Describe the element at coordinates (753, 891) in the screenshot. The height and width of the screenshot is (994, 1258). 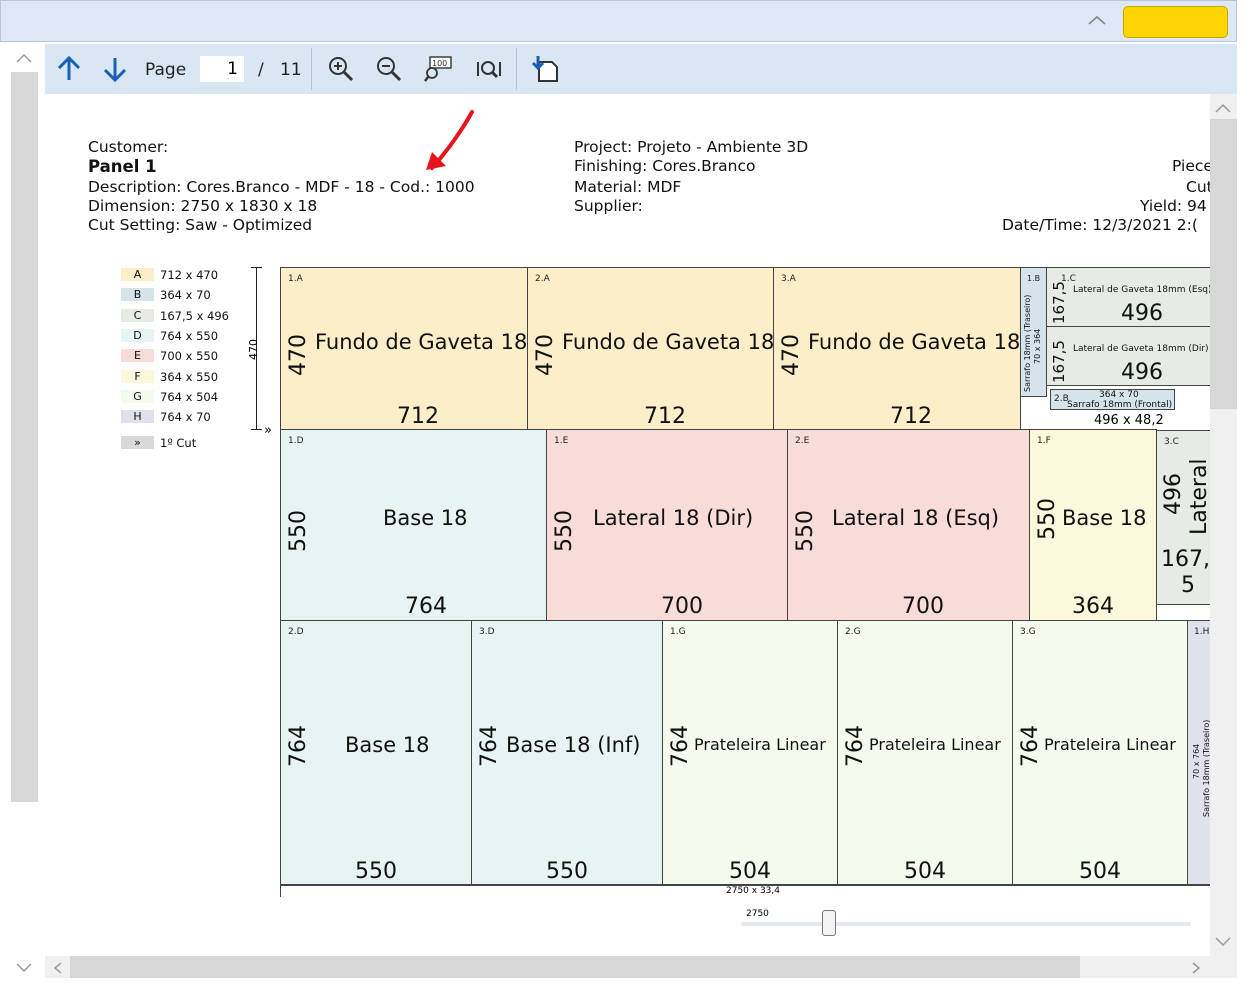
I see `waste-strip-label: 2750 x 33,4` at that location.